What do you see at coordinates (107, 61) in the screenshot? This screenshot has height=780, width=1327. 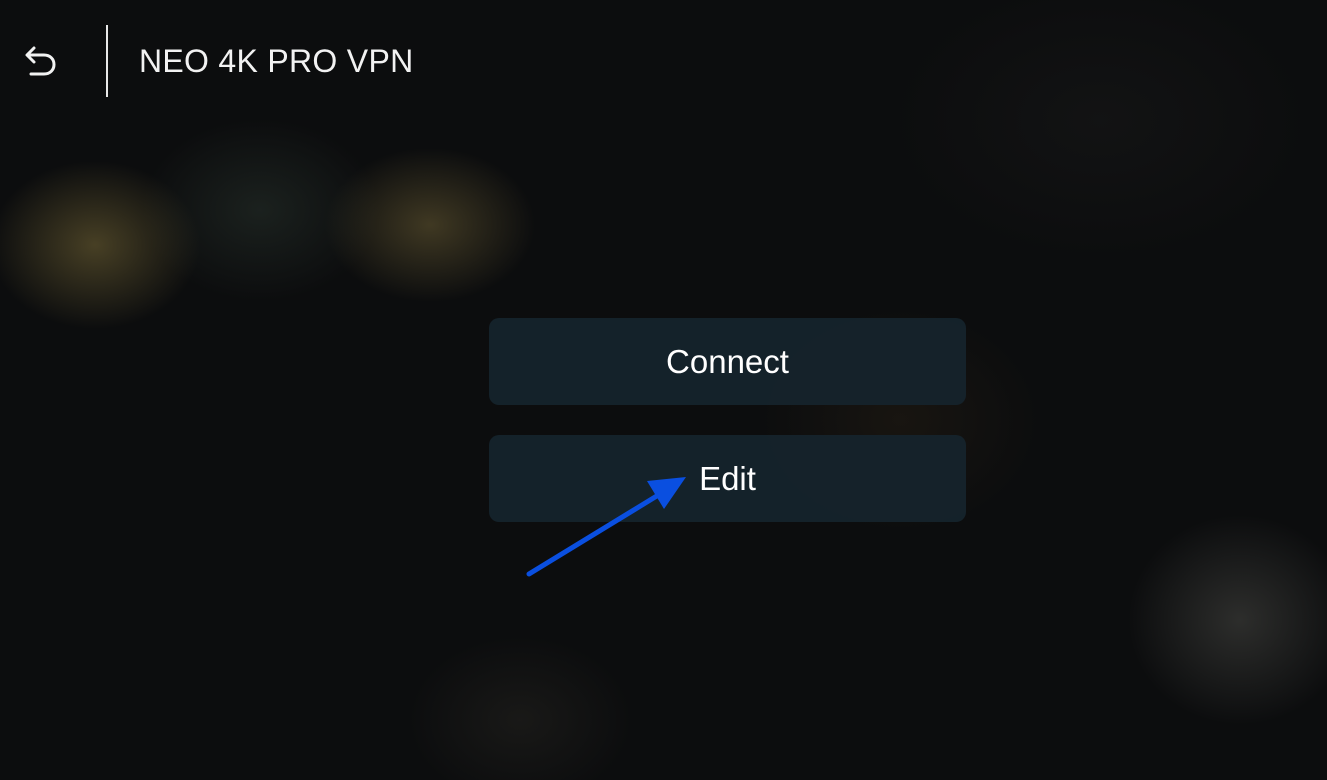 I see `header-divider` at bounding box center [107, 61].